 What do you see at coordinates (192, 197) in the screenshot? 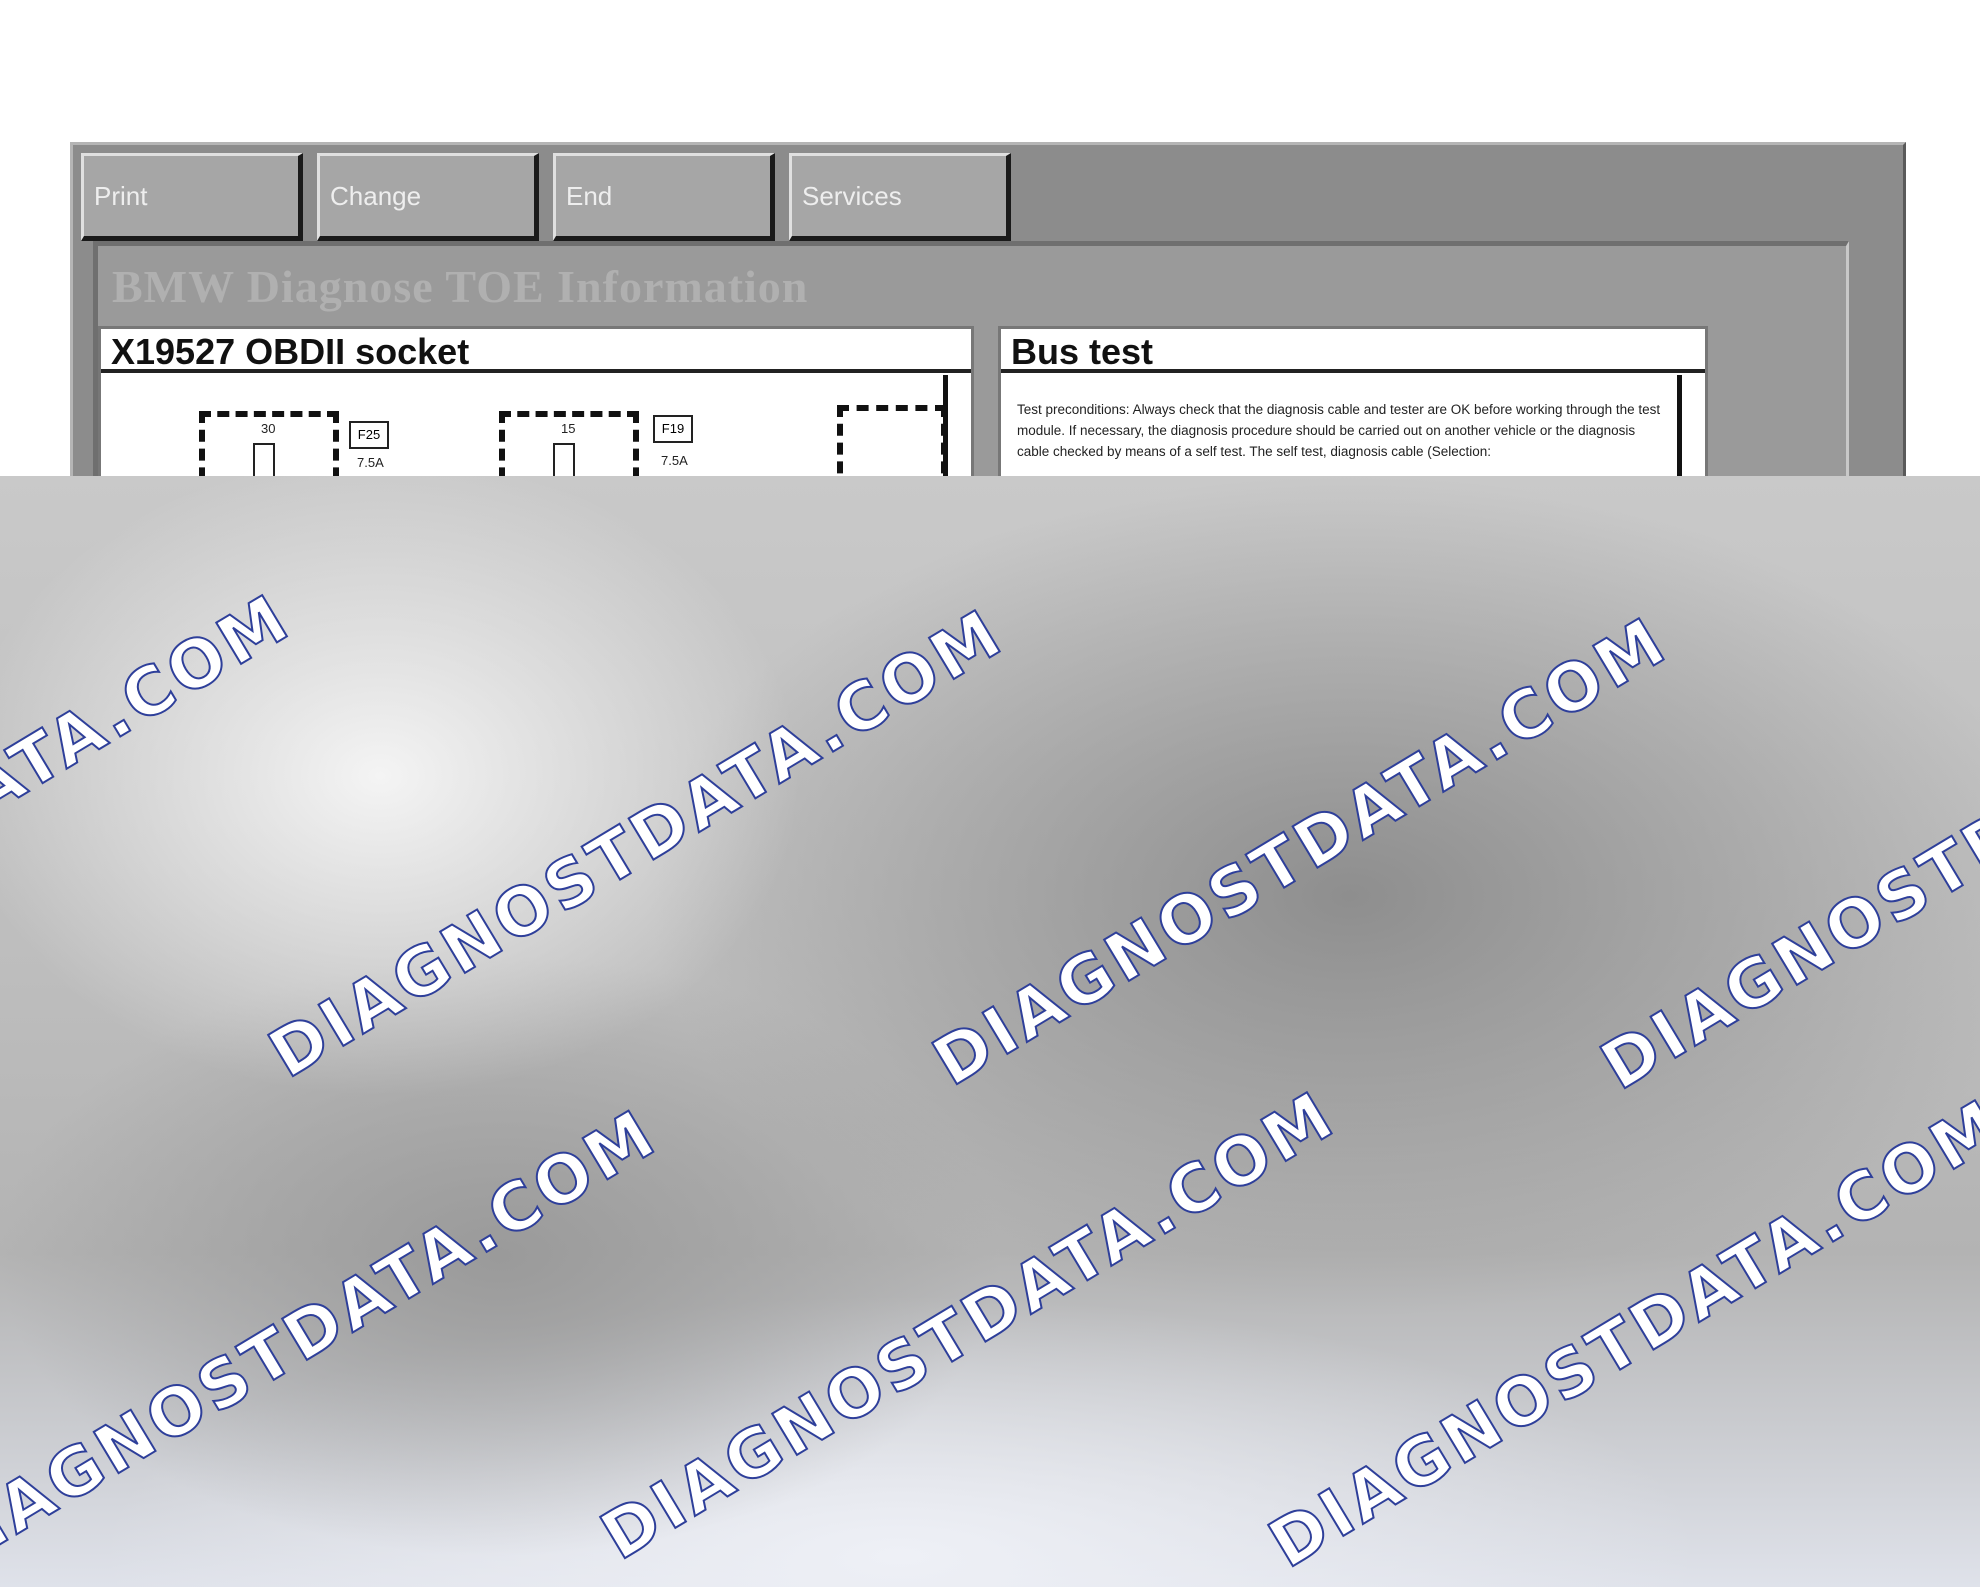
I see `print-button: Print` at bounding box center [192, 197].